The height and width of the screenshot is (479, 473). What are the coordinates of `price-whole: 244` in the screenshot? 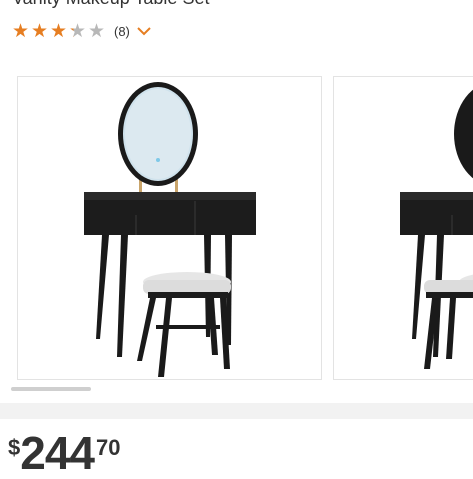 It's located at (57, 453).